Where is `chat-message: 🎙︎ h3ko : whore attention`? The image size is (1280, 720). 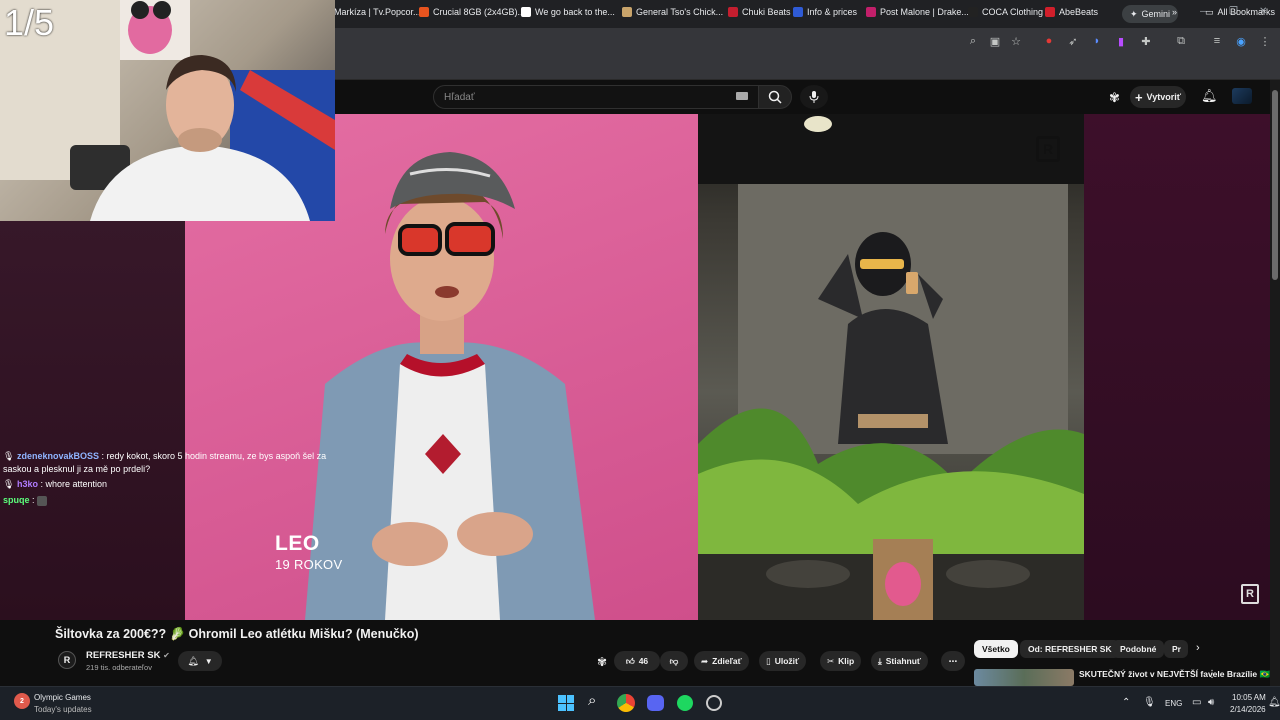
chat-message: 🎙︎ h3ko : whore attention is located at coordinates (55, 484).